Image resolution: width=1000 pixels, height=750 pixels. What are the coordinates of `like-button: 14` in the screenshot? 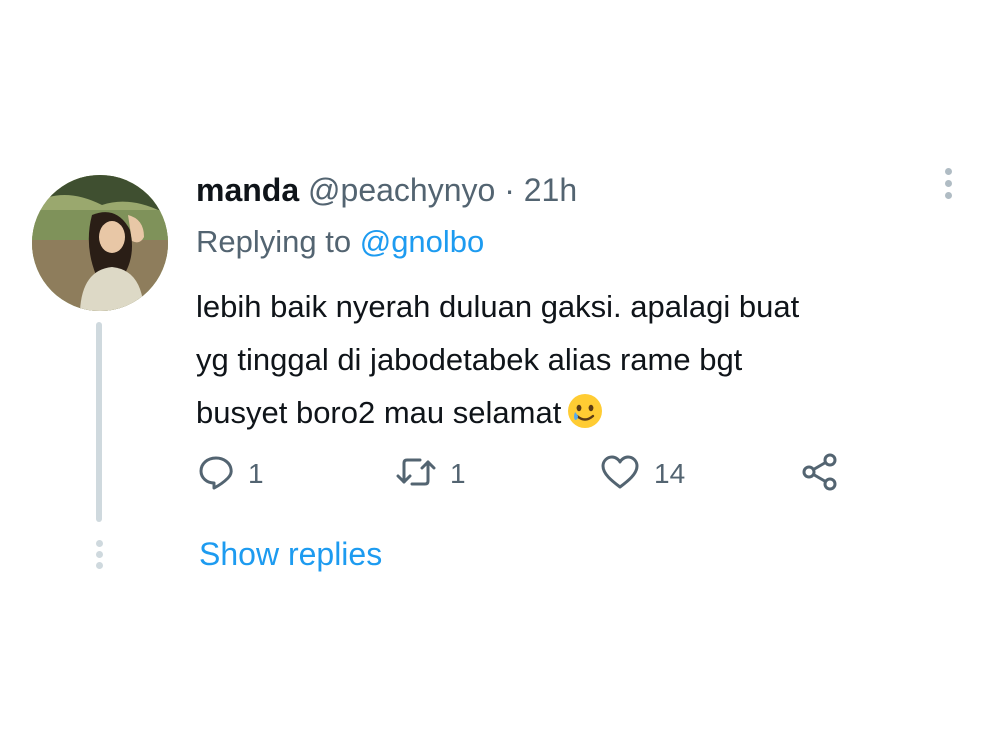 It's located at (642, 474).